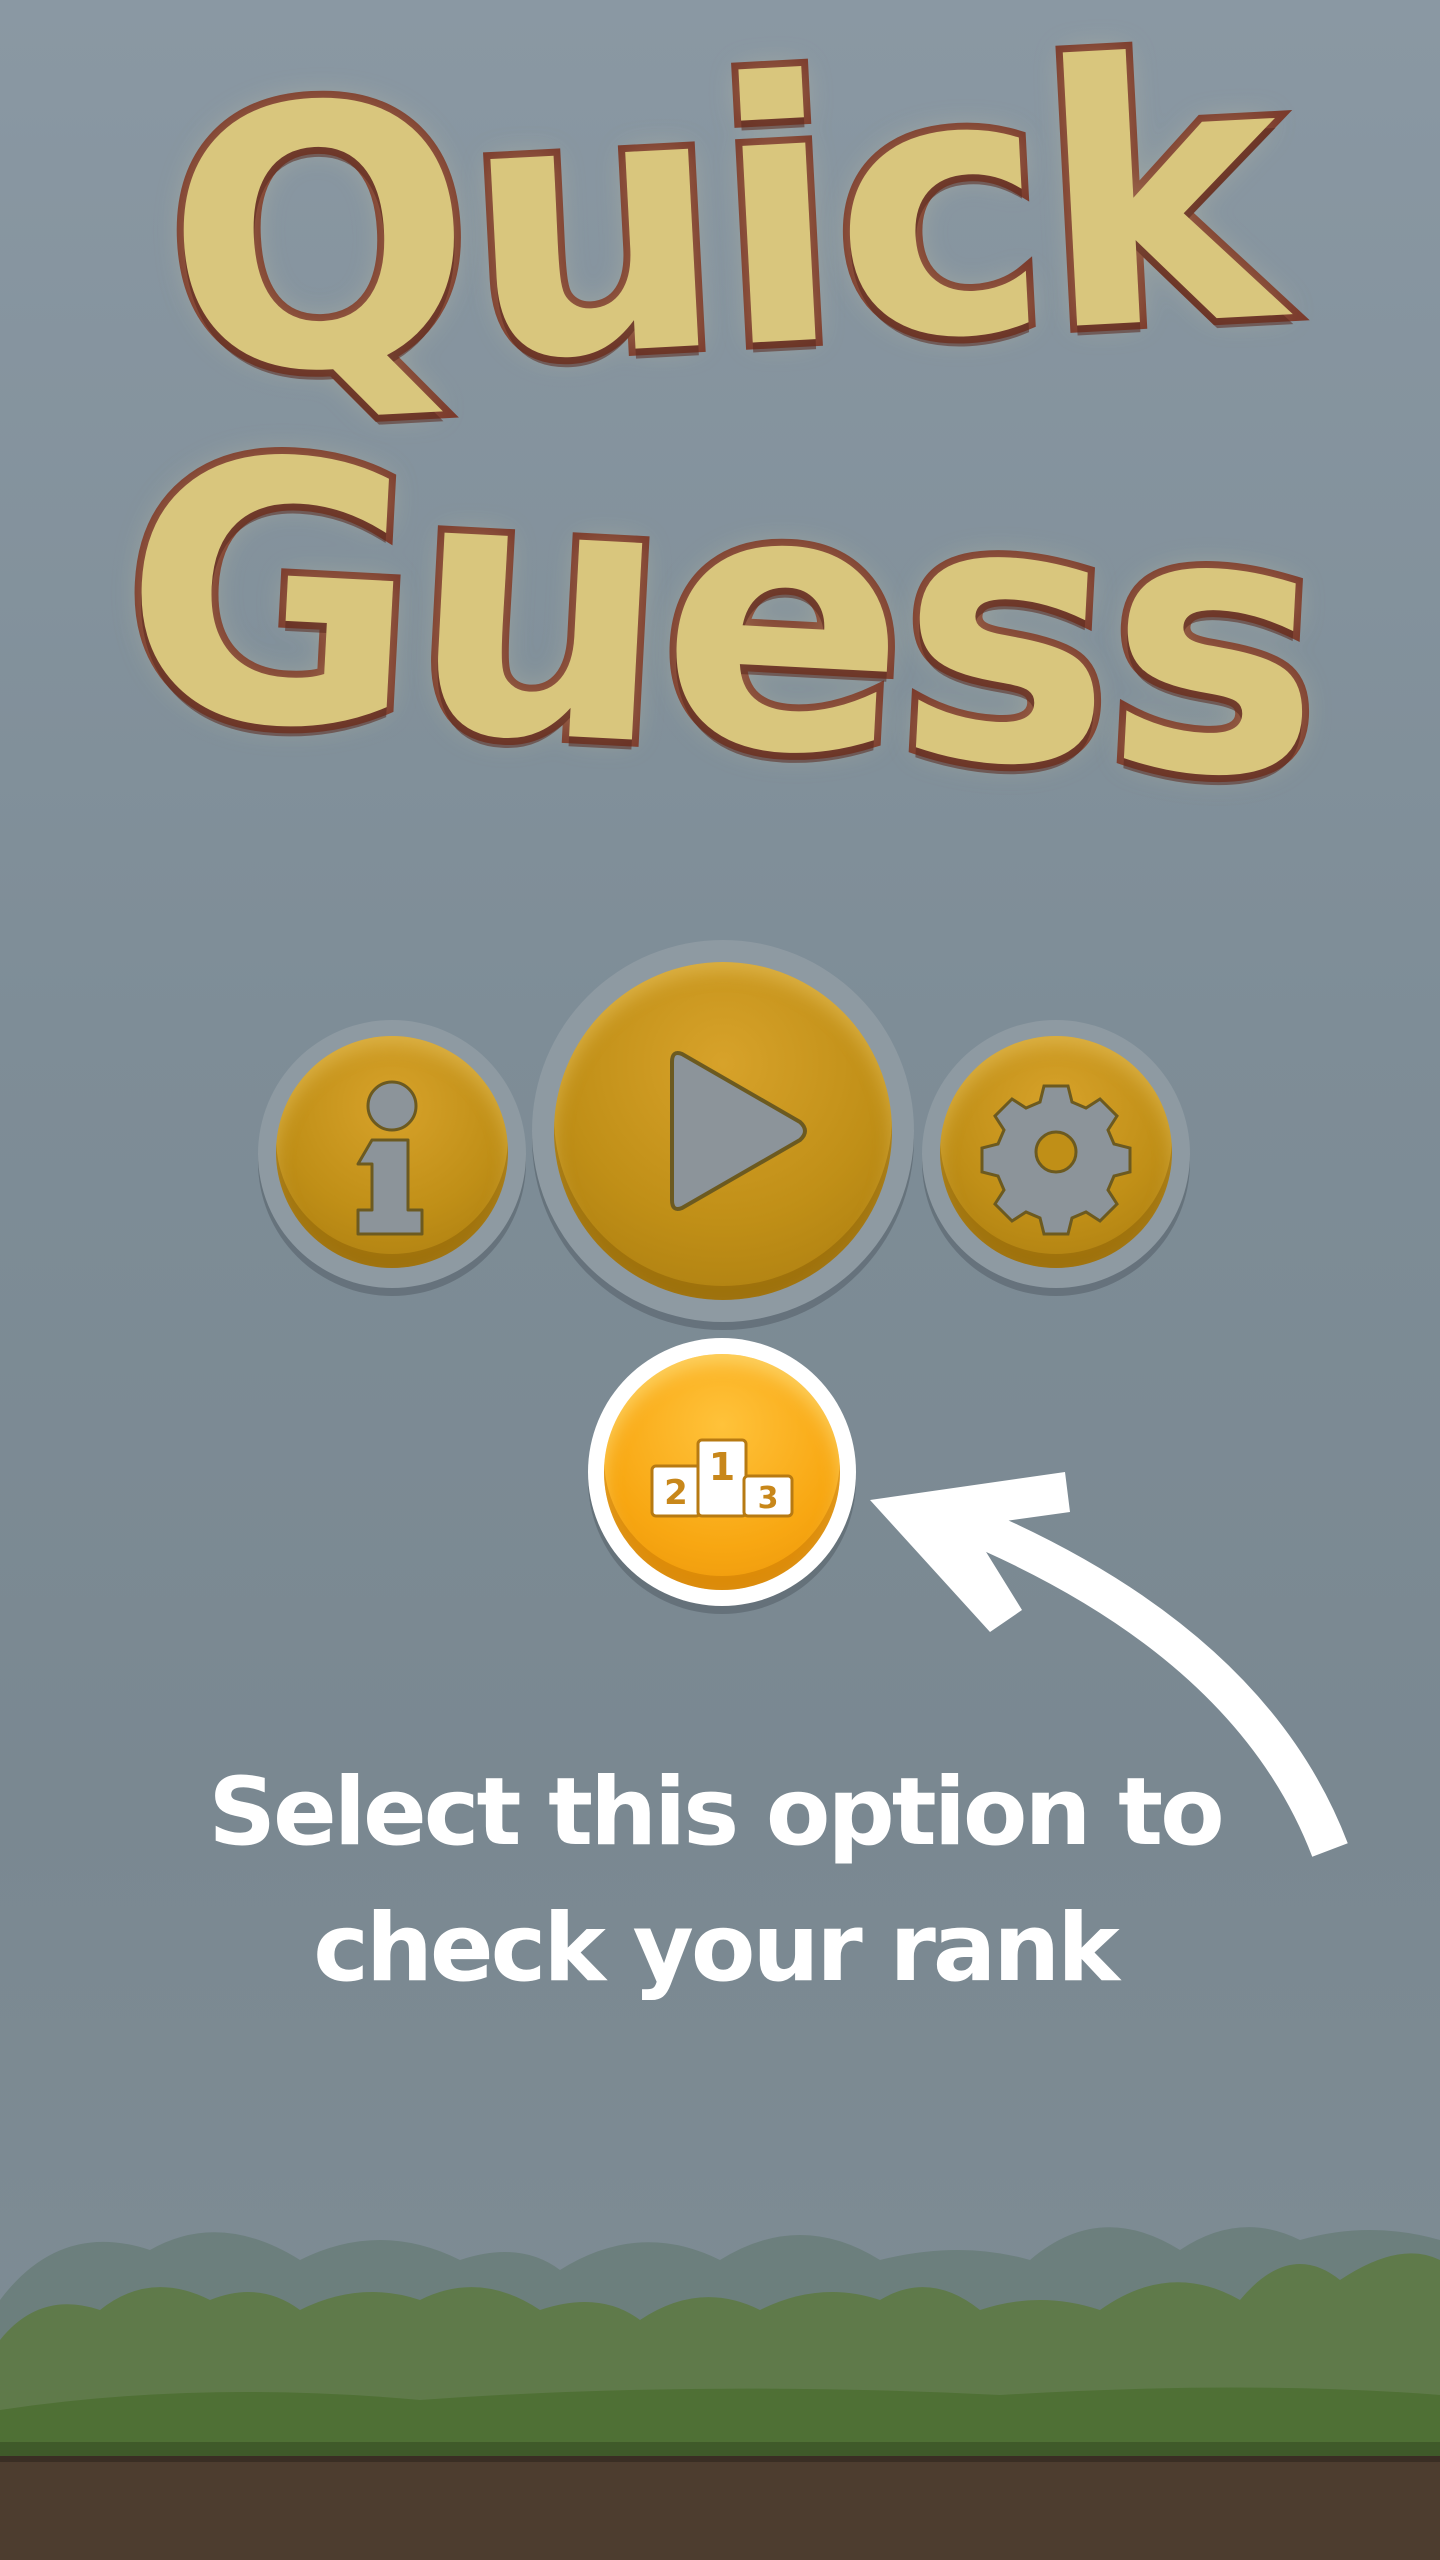 Image resolution: width=1440 pixels, height=2560 pixels. I want to click on gear-icon, so click(1056, 1152).